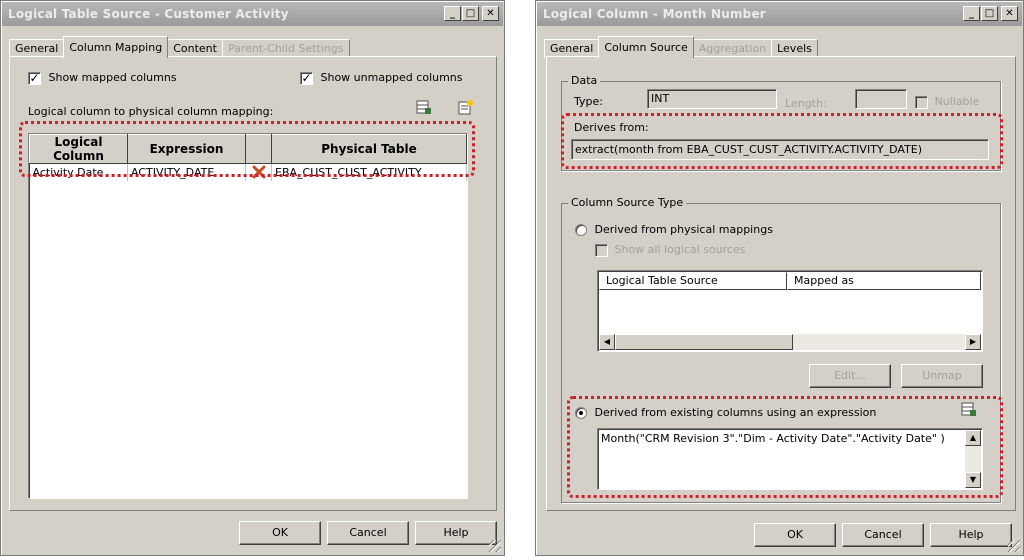 This screenshot has height=560, width=1024. Describe the element at coordinates (790, 311) in the screenshot. I see `logical-table-source-list: Logical Table Source Mapped as ◀ ▶` at that location.